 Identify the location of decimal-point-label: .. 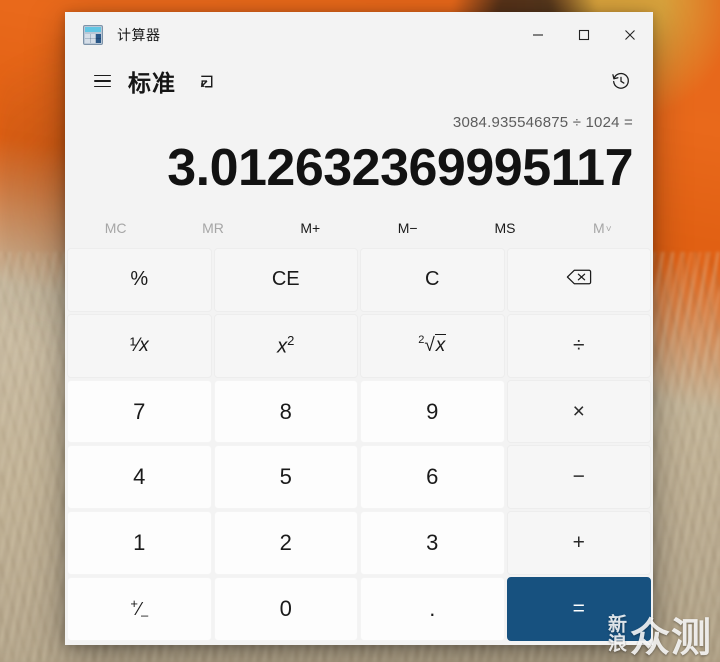
(432, 609).